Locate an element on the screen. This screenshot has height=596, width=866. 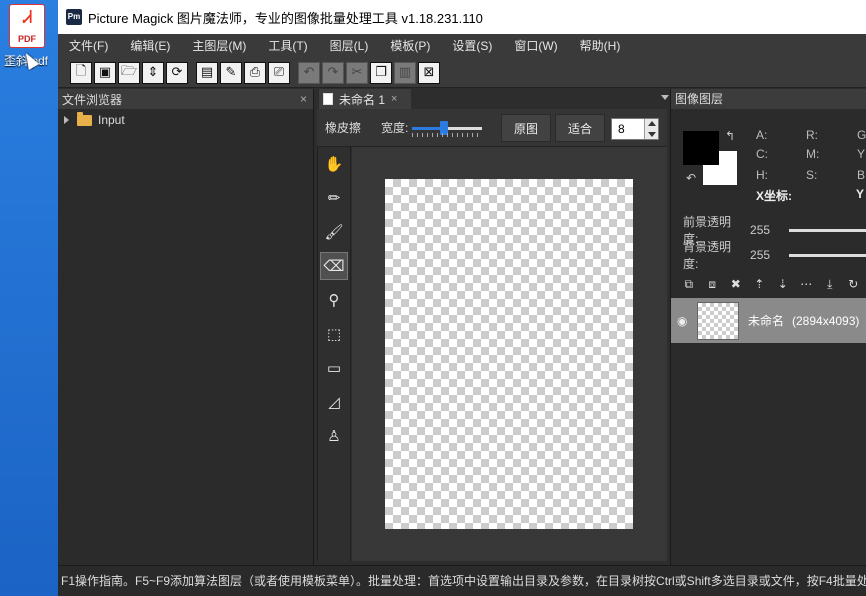
layer-thumbnail is located at coordinates (718, 320).